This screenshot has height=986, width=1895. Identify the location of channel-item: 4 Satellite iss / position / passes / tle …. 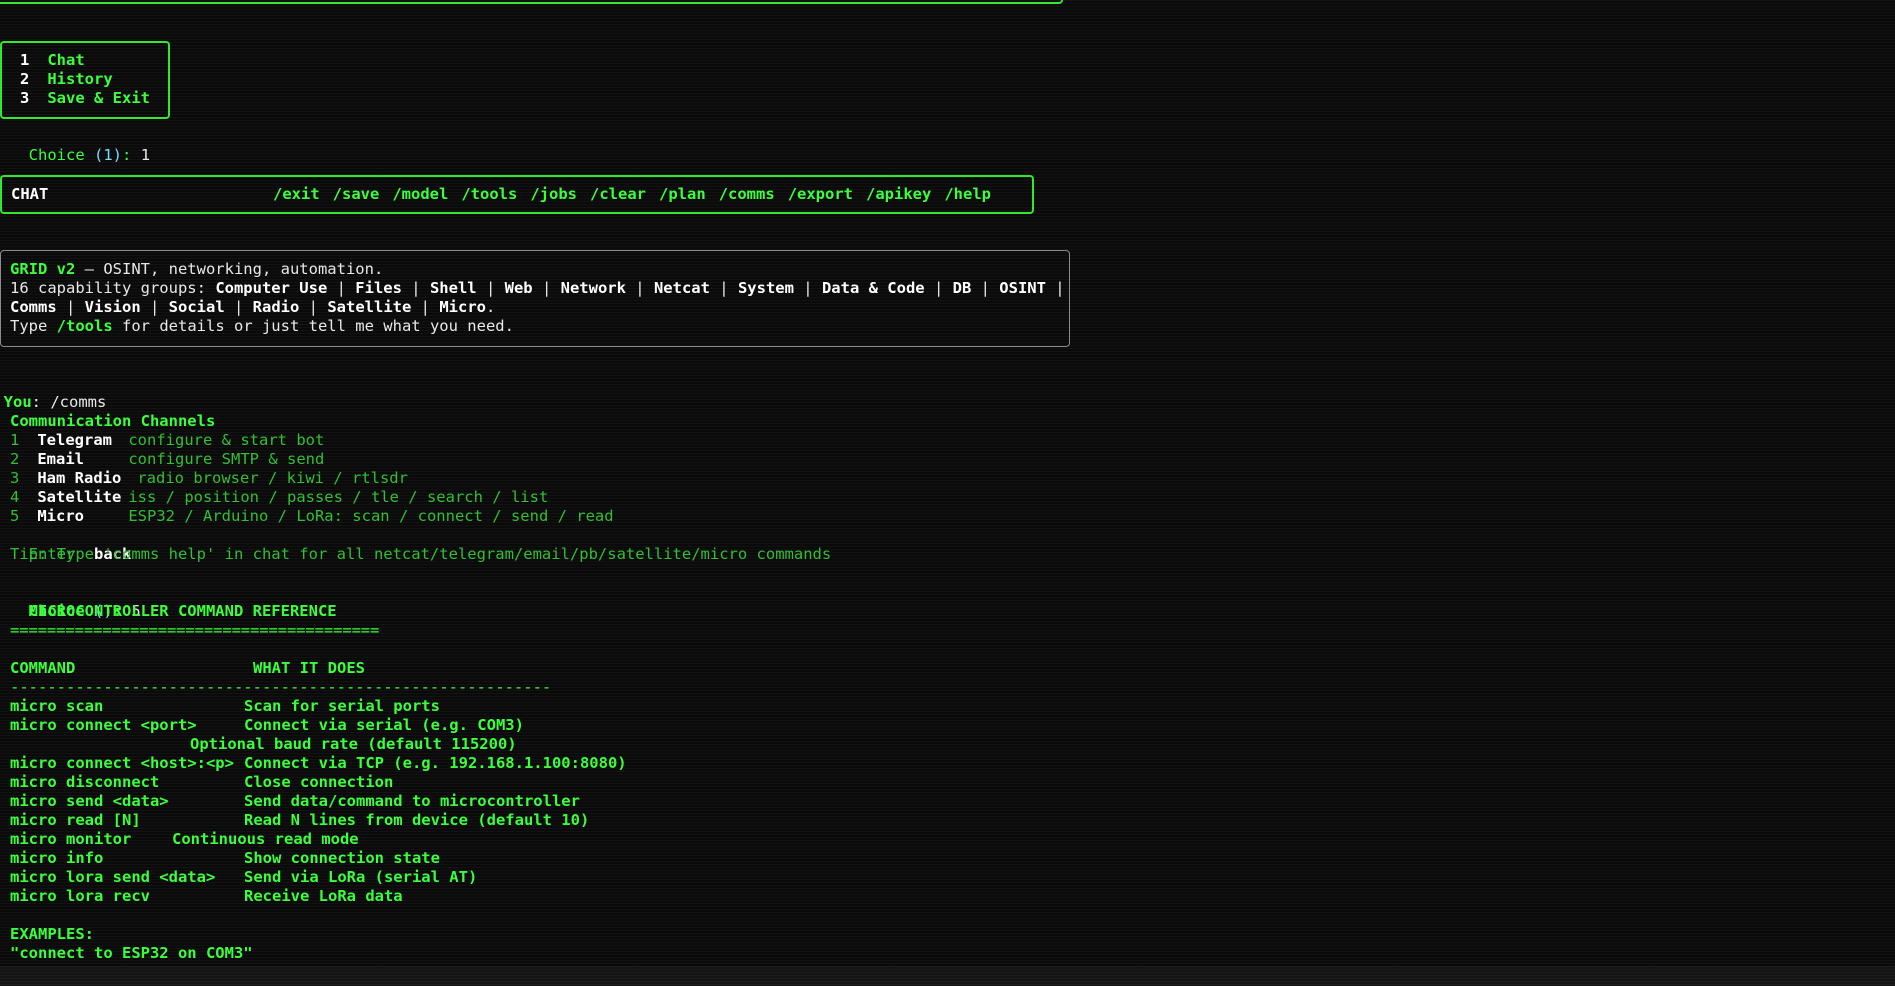
(312, 497).